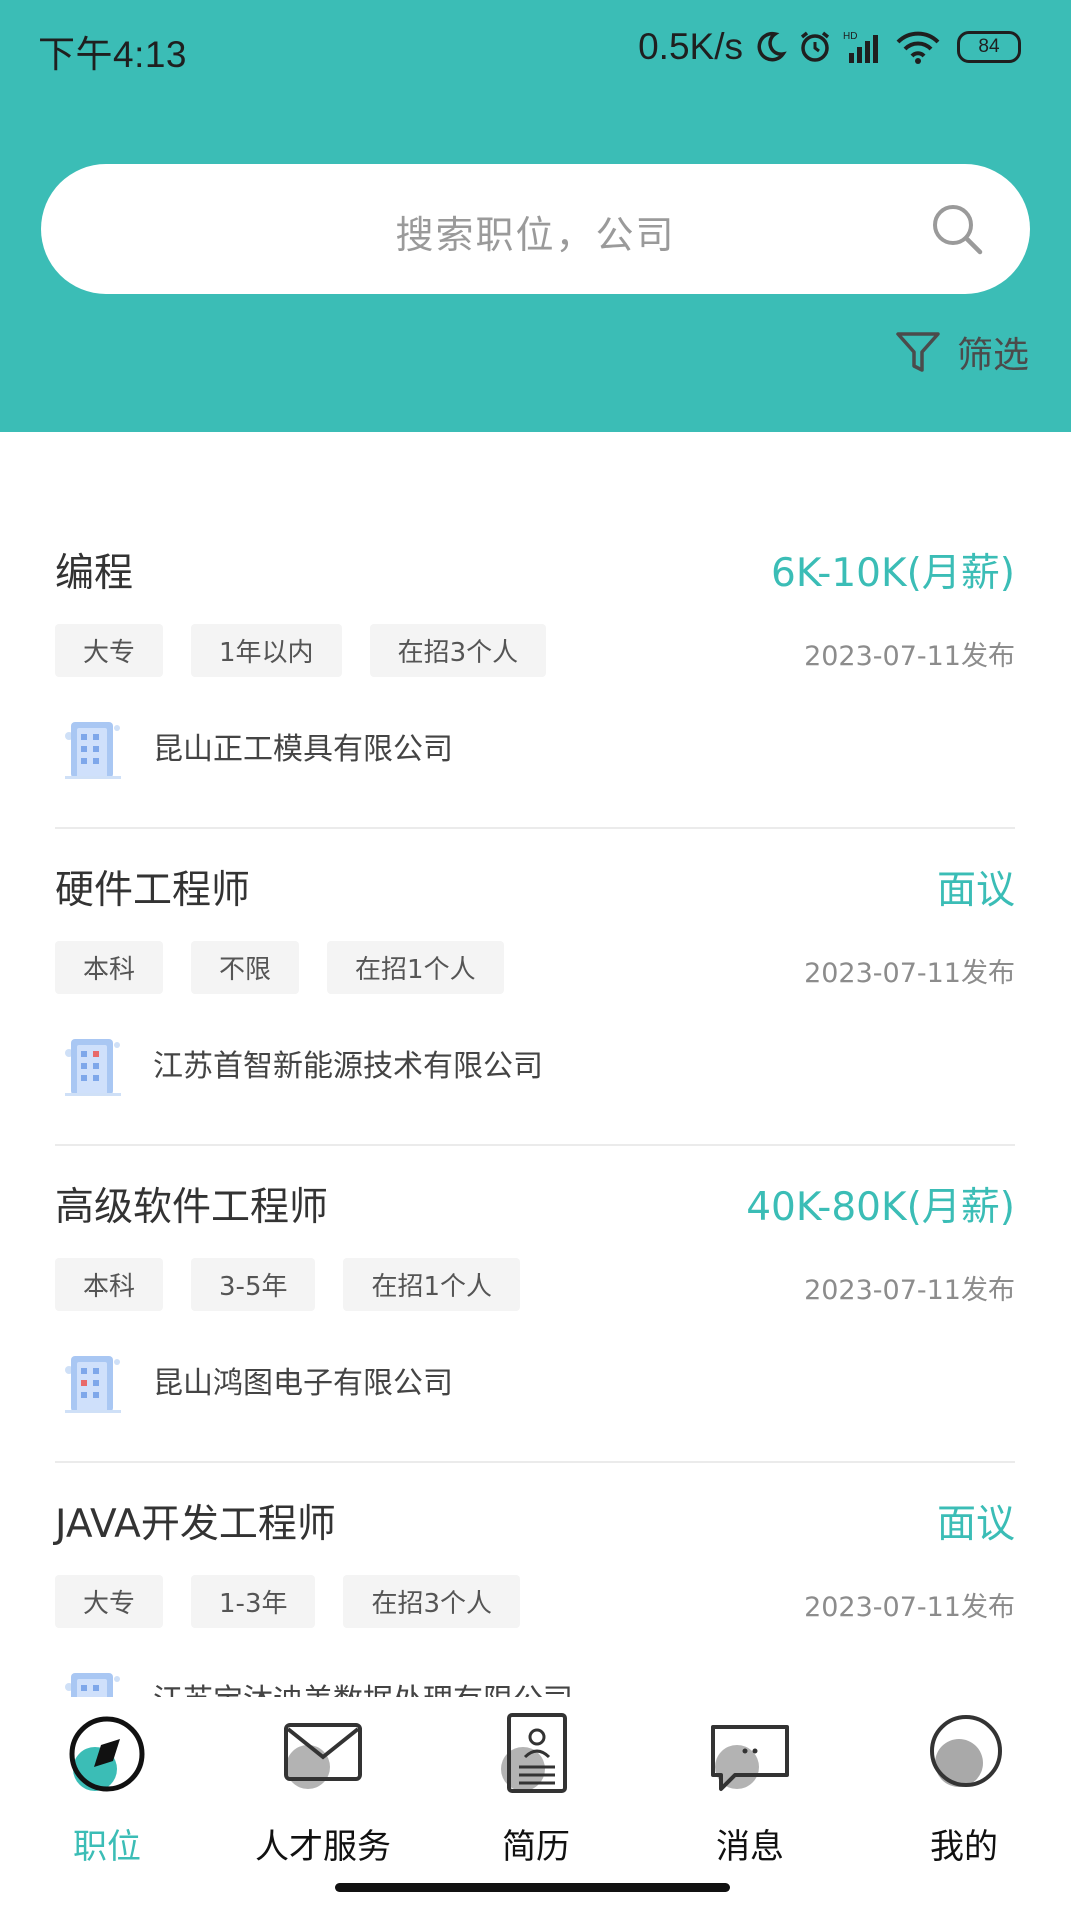 Image resolution: width=1071 pixels, height=1911 pixels. I want to click on tab-talent-service: 人才服务, so click(323, 1789).